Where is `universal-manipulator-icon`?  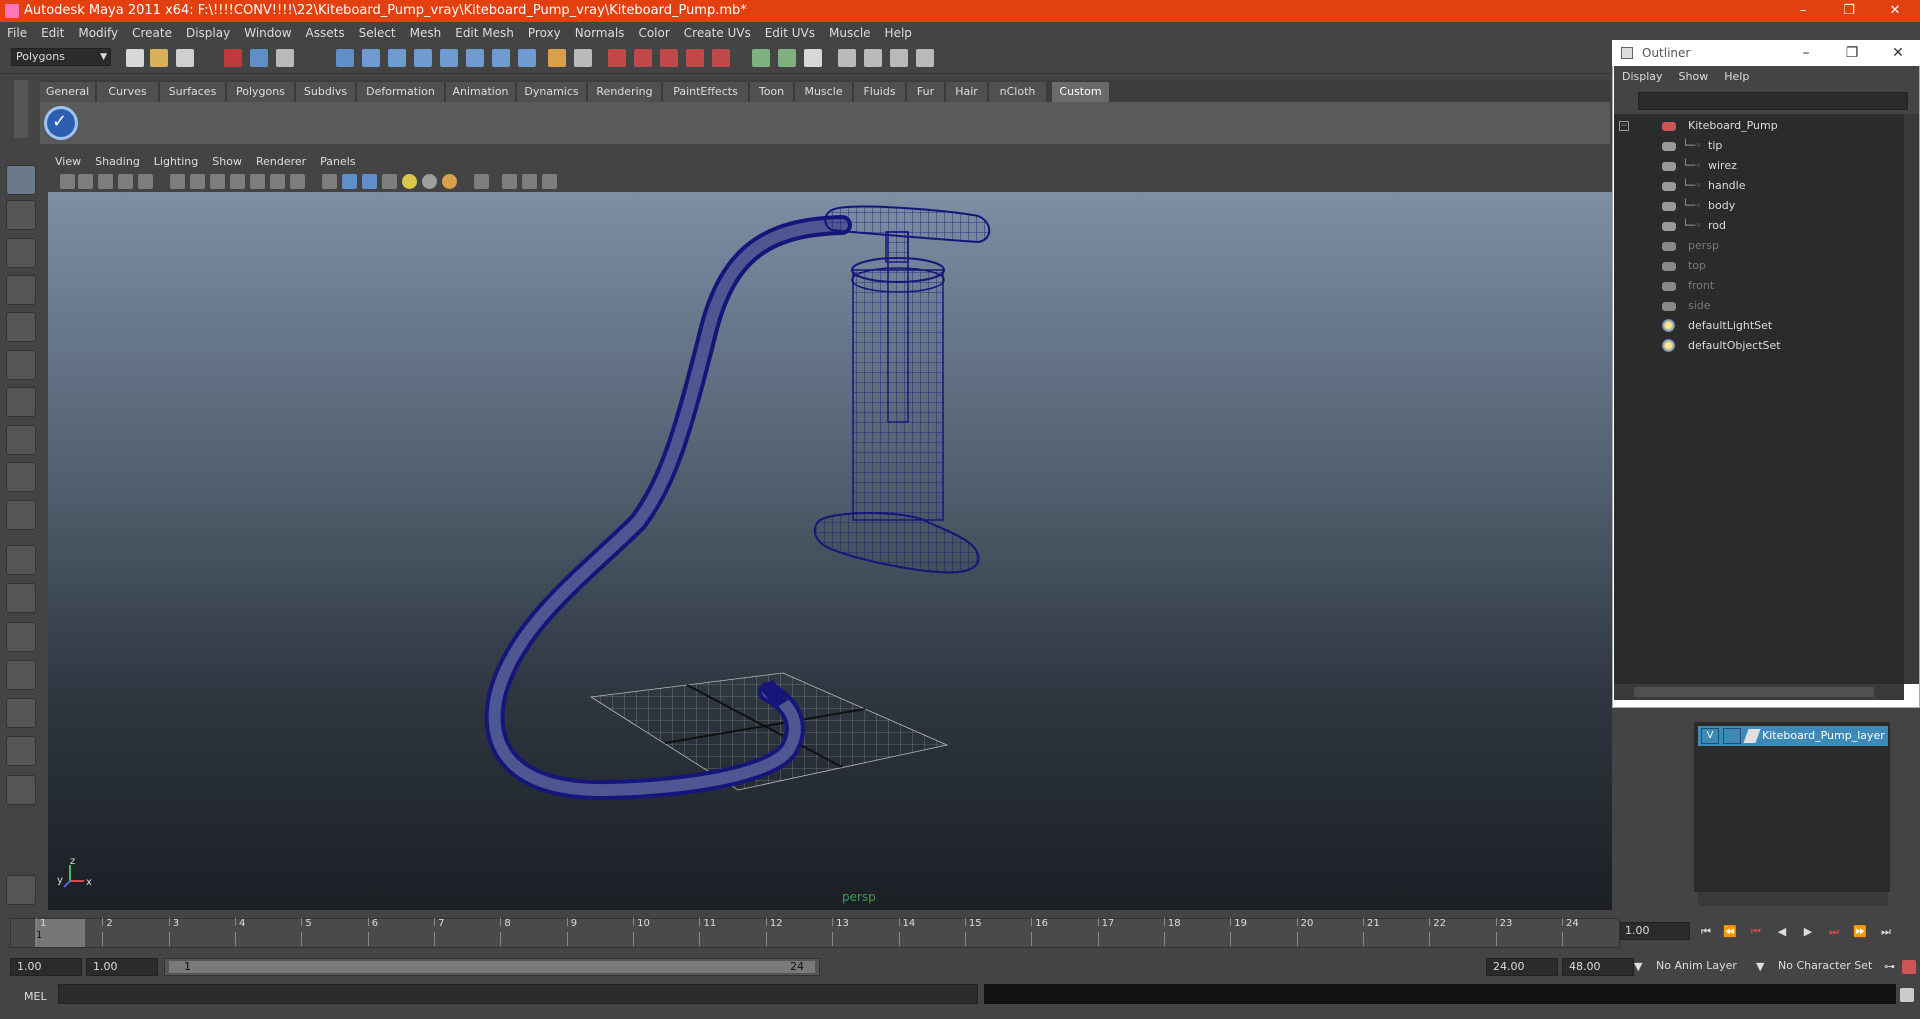 universal-manipulator-icon is located at coordinates (21, 402).